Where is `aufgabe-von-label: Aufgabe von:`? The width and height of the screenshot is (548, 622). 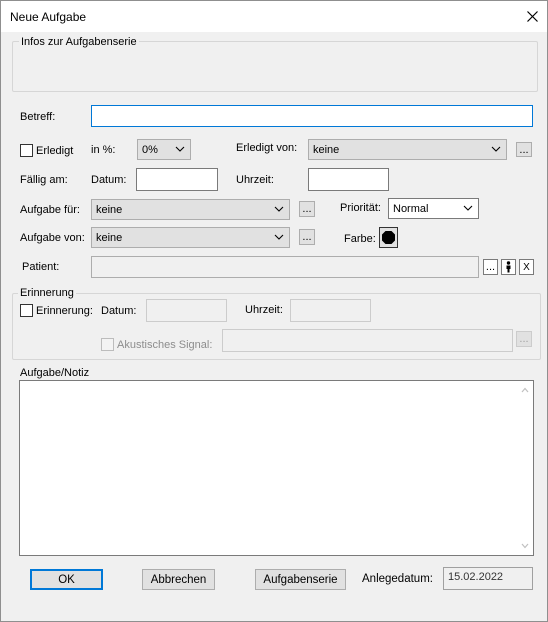 aufgabe-von-label: Aufgabe von: is located at coordinates (52, 238).